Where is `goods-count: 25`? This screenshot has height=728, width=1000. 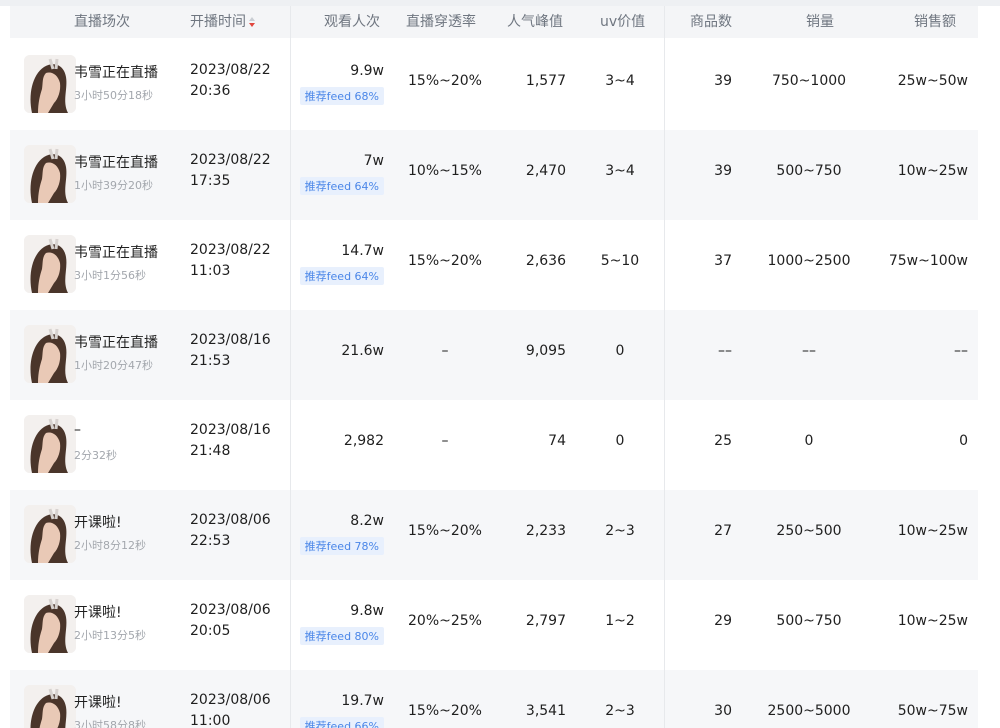
goods-count: 25 is located at coordinates (723, 441).